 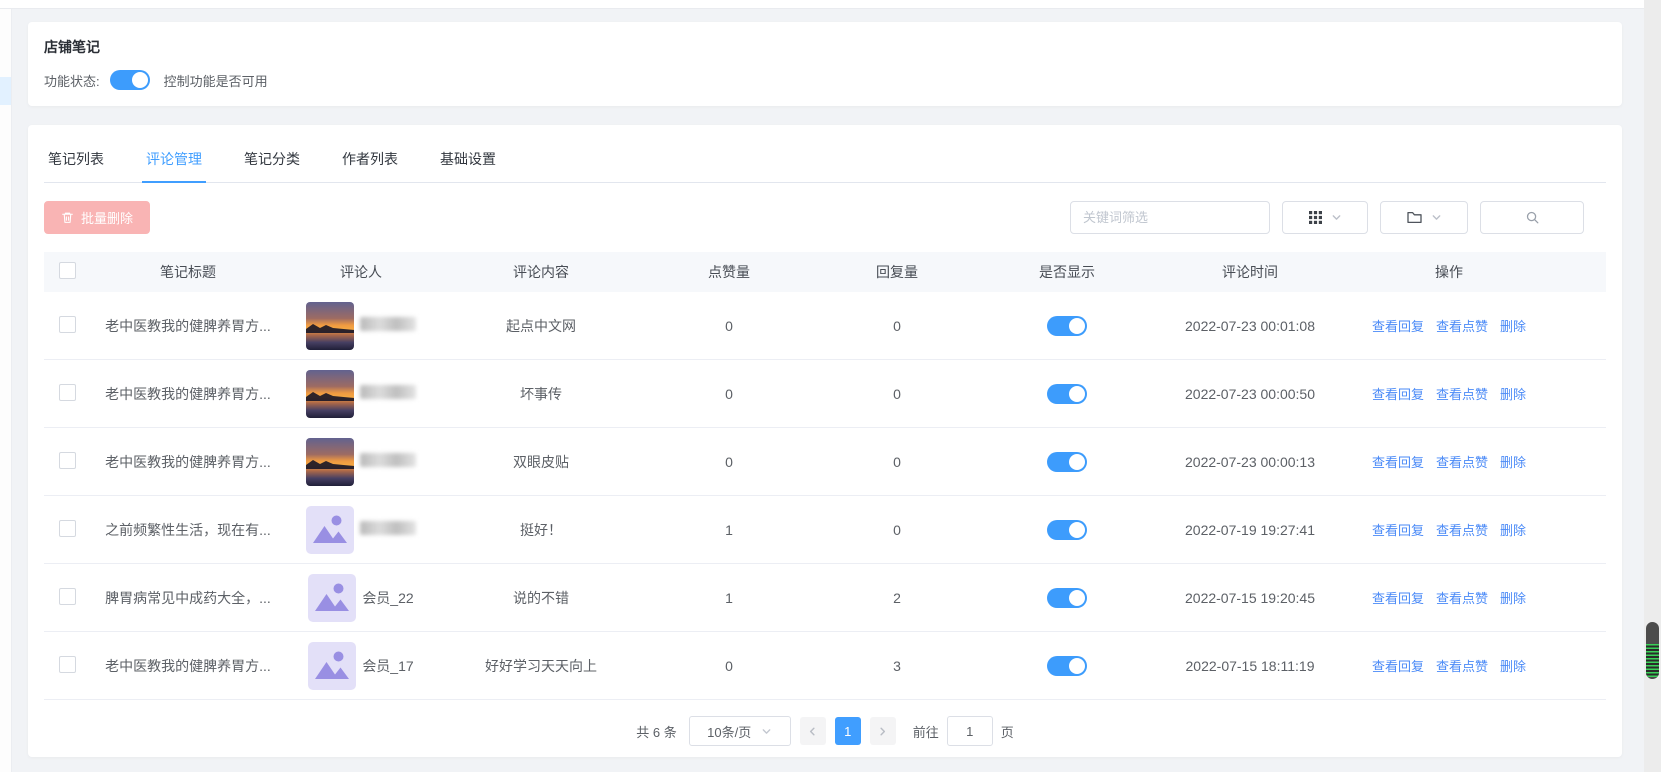 What do you see at coordinates (729, 529) in the screenshot?
I see `likes-count-cell: 1` at bounding box center [729, 529].